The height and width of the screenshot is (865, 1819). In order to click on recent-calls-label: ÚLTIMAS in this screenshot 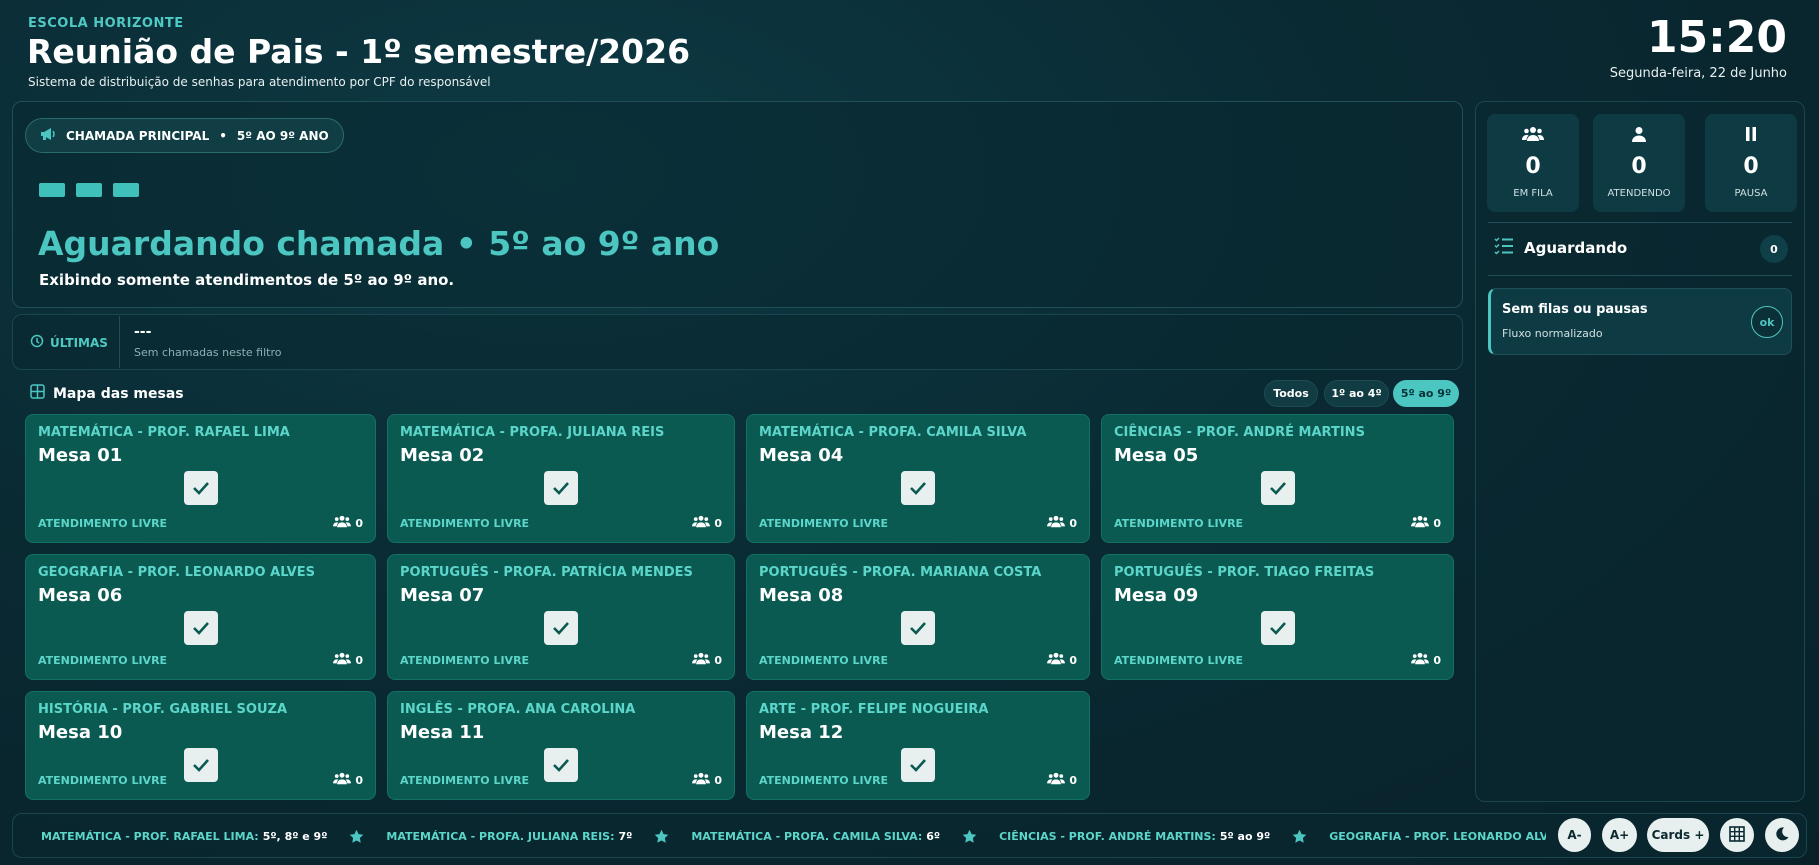, I will do `click(69, 342)`.